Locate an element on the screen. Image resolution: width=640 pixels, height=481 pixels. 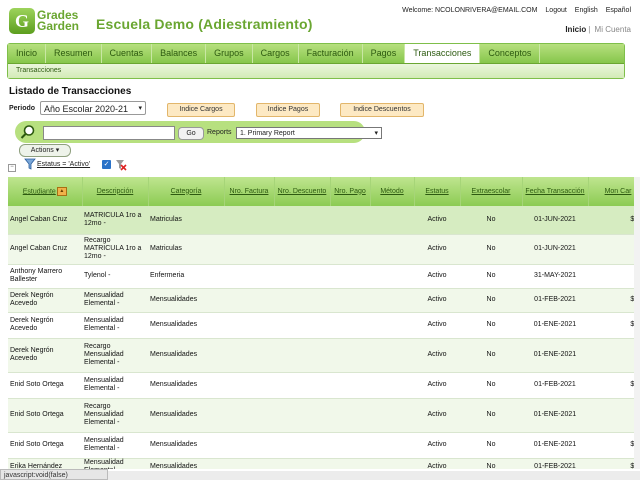
indice-cargos-button: Indice Cargos is located at coordinates (201, 110).